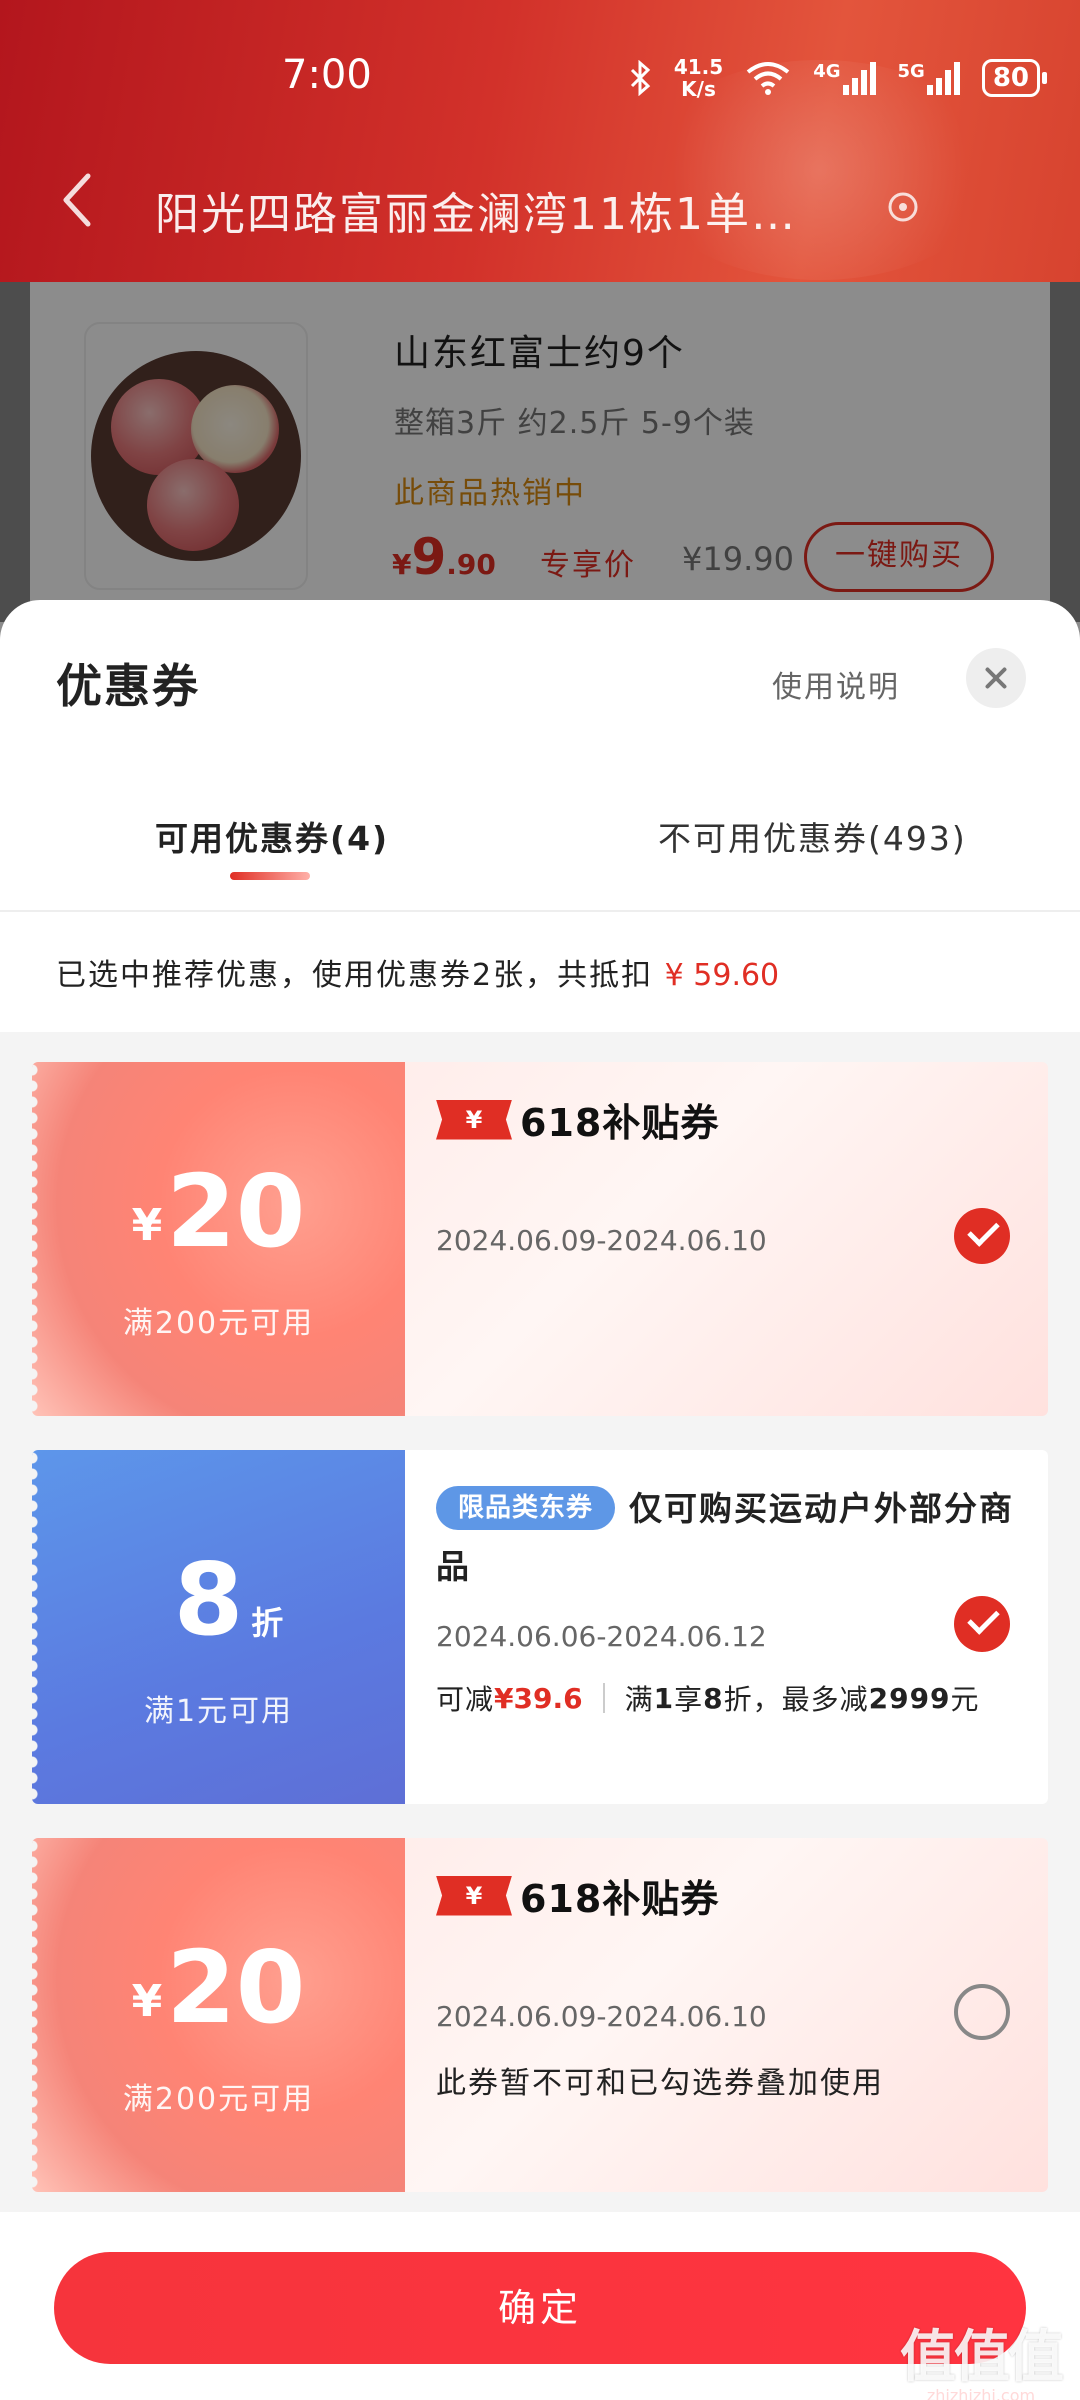 This screenshot has width=1080, height=2400. I want to click on unchecked-radio-icon, so click(982, 2012).